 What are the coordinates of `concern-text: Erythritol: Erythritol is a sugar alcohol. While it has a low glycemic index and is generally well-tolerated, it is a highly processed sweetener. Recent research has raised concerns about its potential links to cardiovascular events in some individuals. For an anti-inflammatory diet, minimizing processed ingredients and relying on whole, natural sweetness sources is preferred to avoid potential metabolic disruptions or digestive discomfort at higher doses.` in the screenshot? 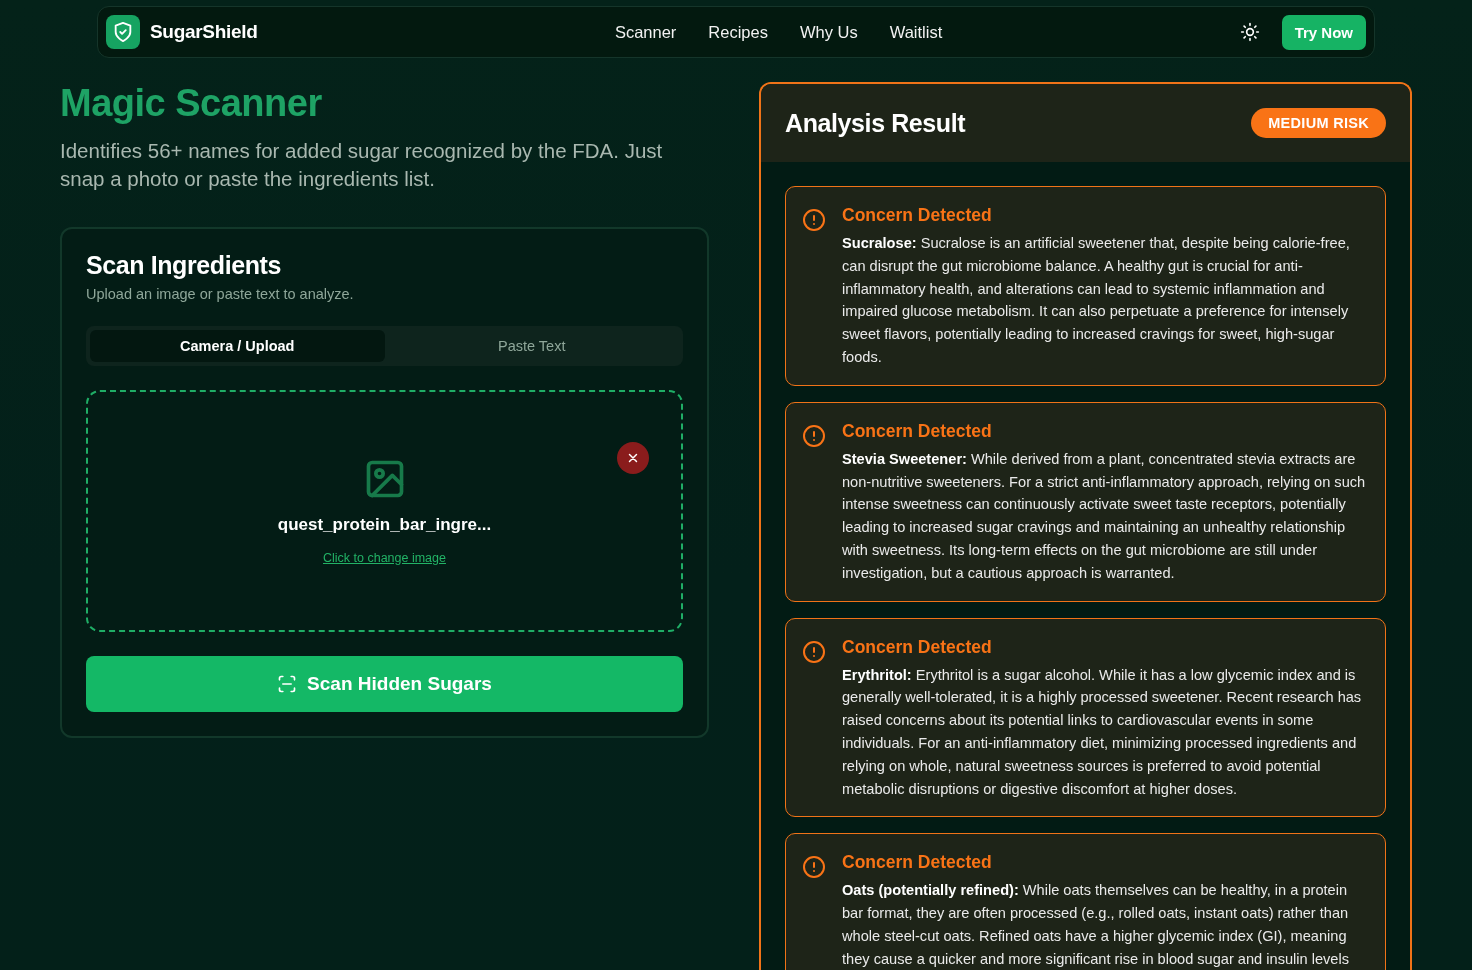 It's located at (1102, 732).